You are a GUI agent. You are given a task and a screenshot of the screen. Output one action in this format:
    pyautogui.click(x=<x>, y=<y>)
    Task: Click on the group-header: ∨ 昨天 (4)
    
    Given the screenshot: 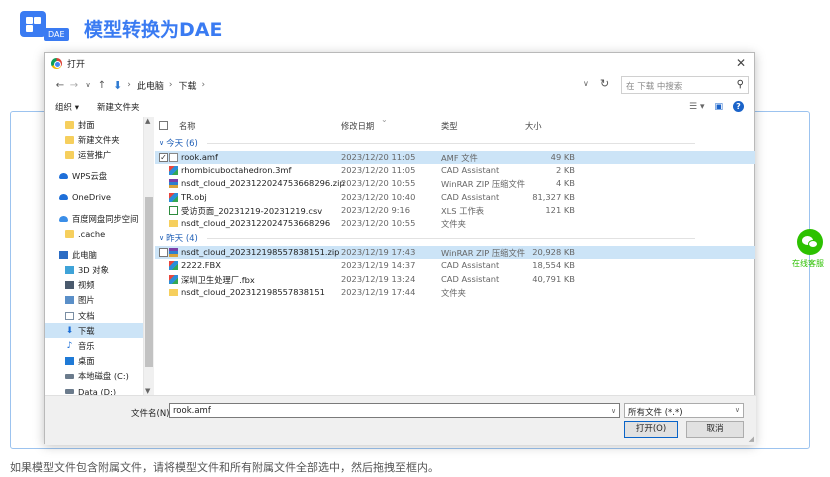 What is the action you would take?
    pyautogui.click(x=455, y=238)
    